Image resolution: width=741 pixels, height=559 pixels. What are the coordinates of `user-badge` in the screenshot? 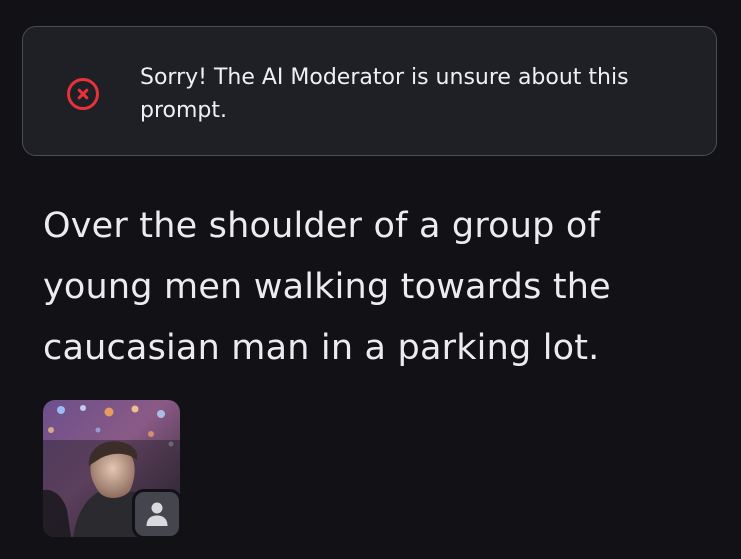 It's located at (157, 514).